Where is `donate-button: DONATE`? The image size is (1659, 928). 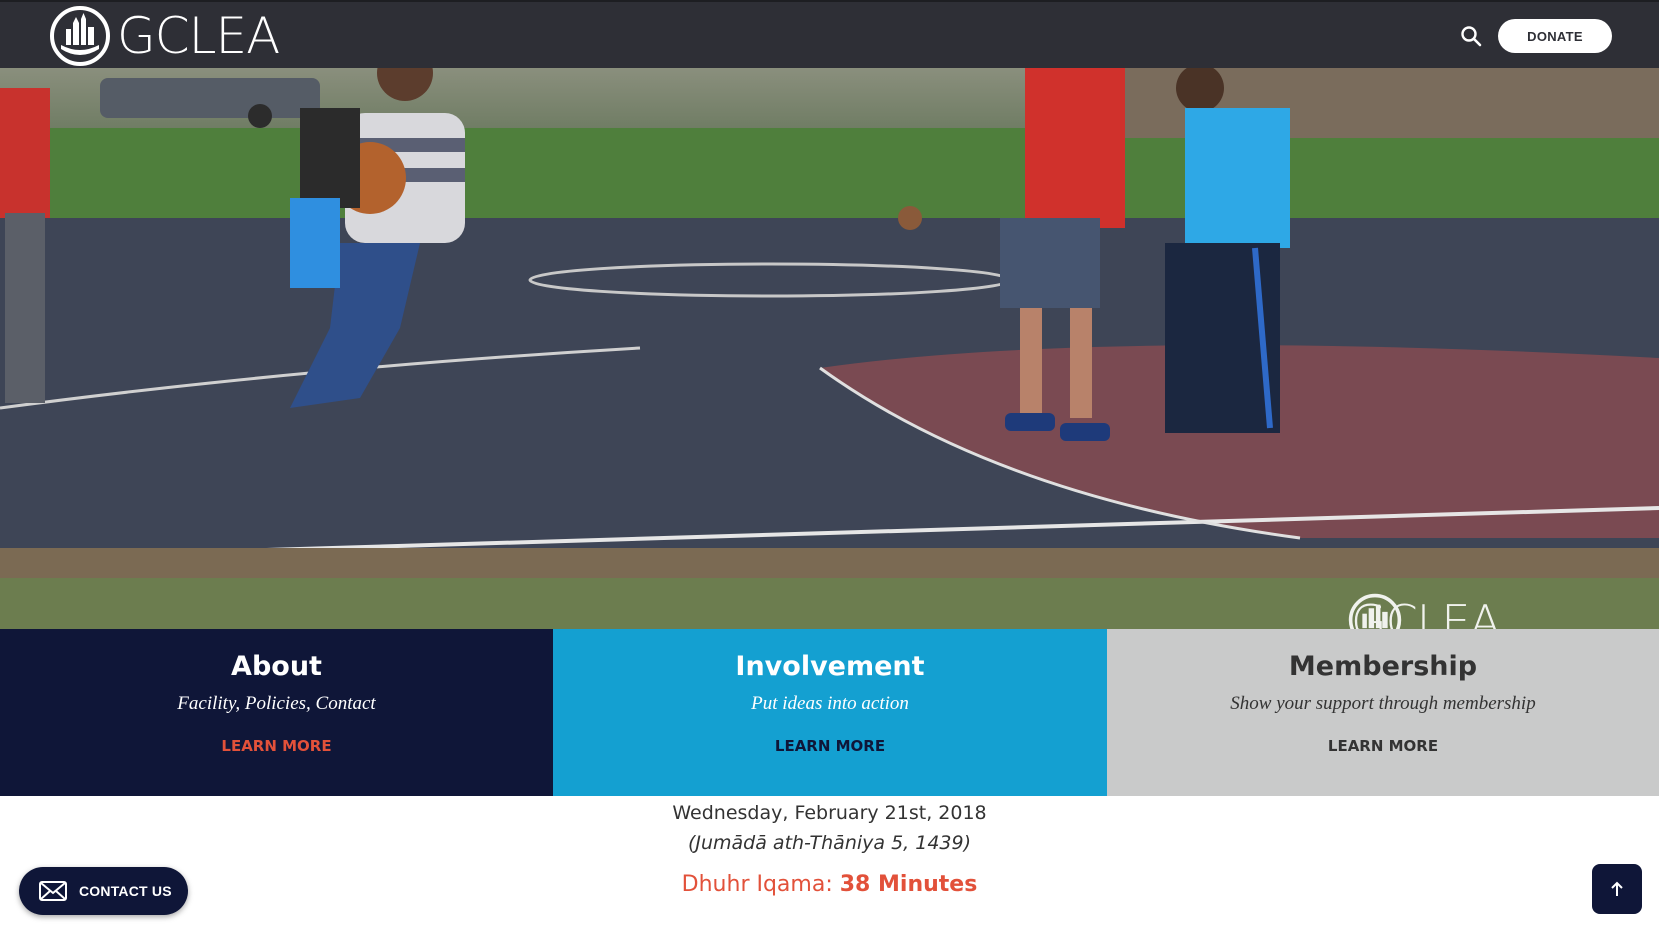 donate-button: DONATE is located at coordinates (1555, 36).